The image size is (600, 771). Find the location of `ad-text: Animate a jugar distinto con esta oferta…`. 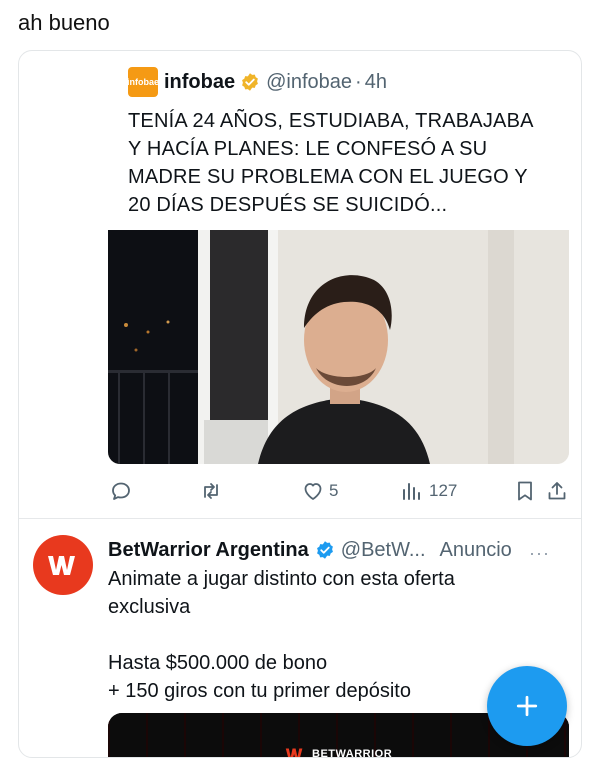

ad-text: Animate a jugar distinto con esta oferta… is located at coordinates (328, 635).